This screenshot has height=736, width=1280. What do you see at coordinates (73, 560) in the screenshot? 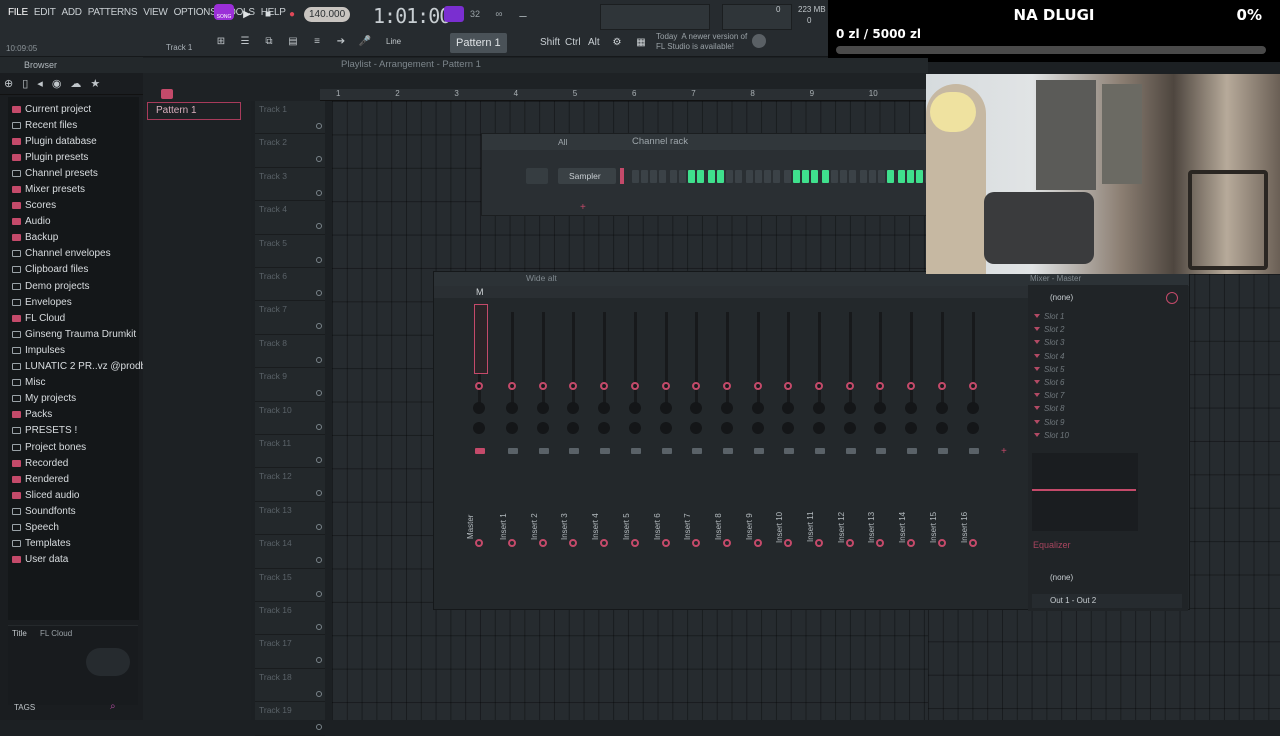
I see `browser-item: User data` at bounding box center [73, 560].